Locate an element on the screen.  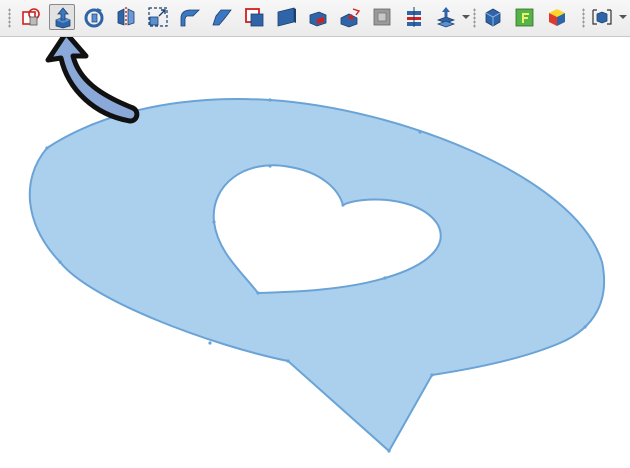
chamfer-button is located at coordinates (222, 17).